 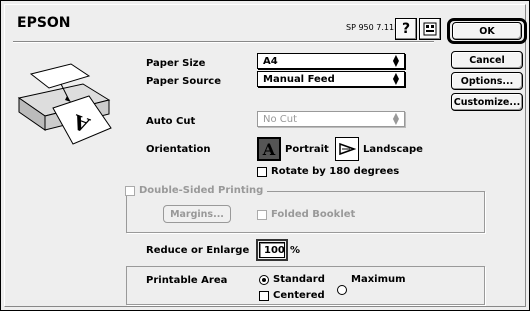 I want to click on landscape-icon, so click(x=347, y=149).